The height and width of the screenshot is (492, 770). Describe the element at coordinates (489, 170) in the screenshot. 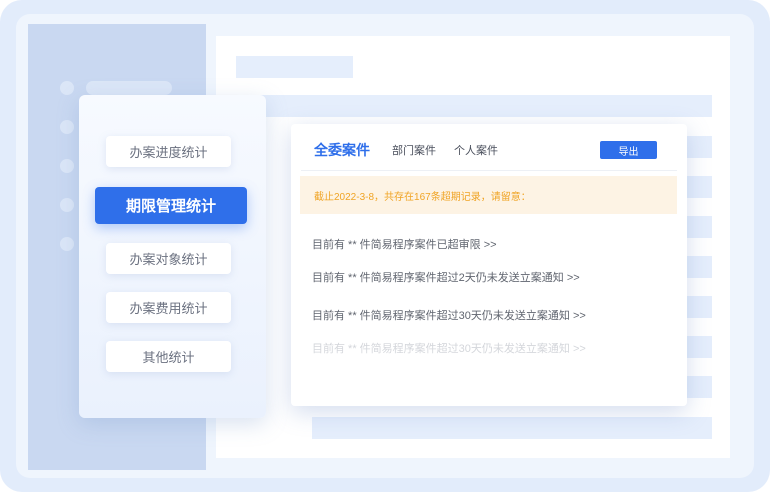

I see `tab-divider` at that location.